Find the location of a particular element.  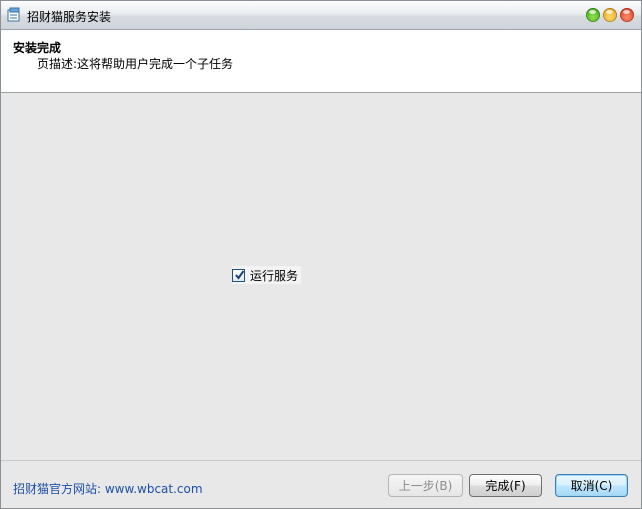

run-service-checkbox is located at coordinates (238, 275).